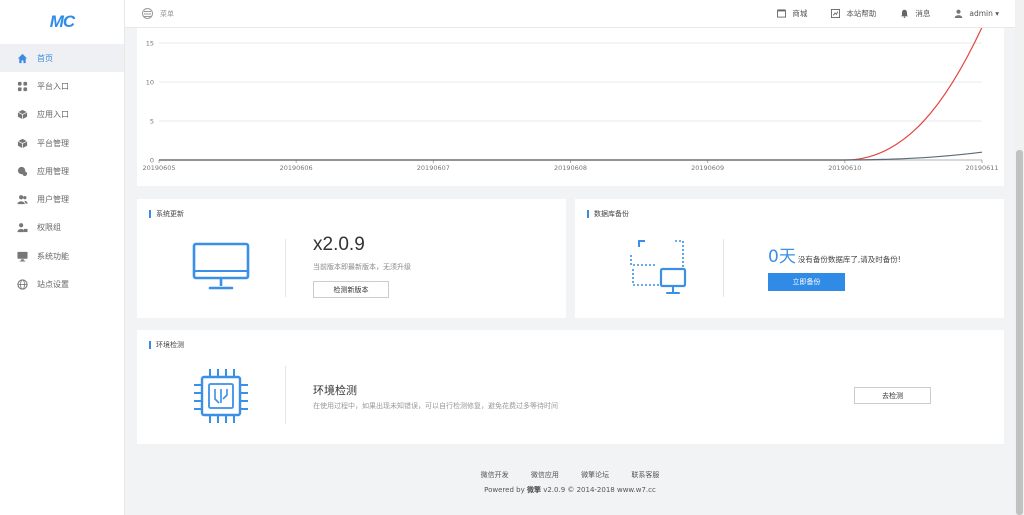 This screenshot has height=515, width=1024. Describe the element at coordinates (861, 13) in the screenshot. I see `help-link-label: 本站帮助` at that location.